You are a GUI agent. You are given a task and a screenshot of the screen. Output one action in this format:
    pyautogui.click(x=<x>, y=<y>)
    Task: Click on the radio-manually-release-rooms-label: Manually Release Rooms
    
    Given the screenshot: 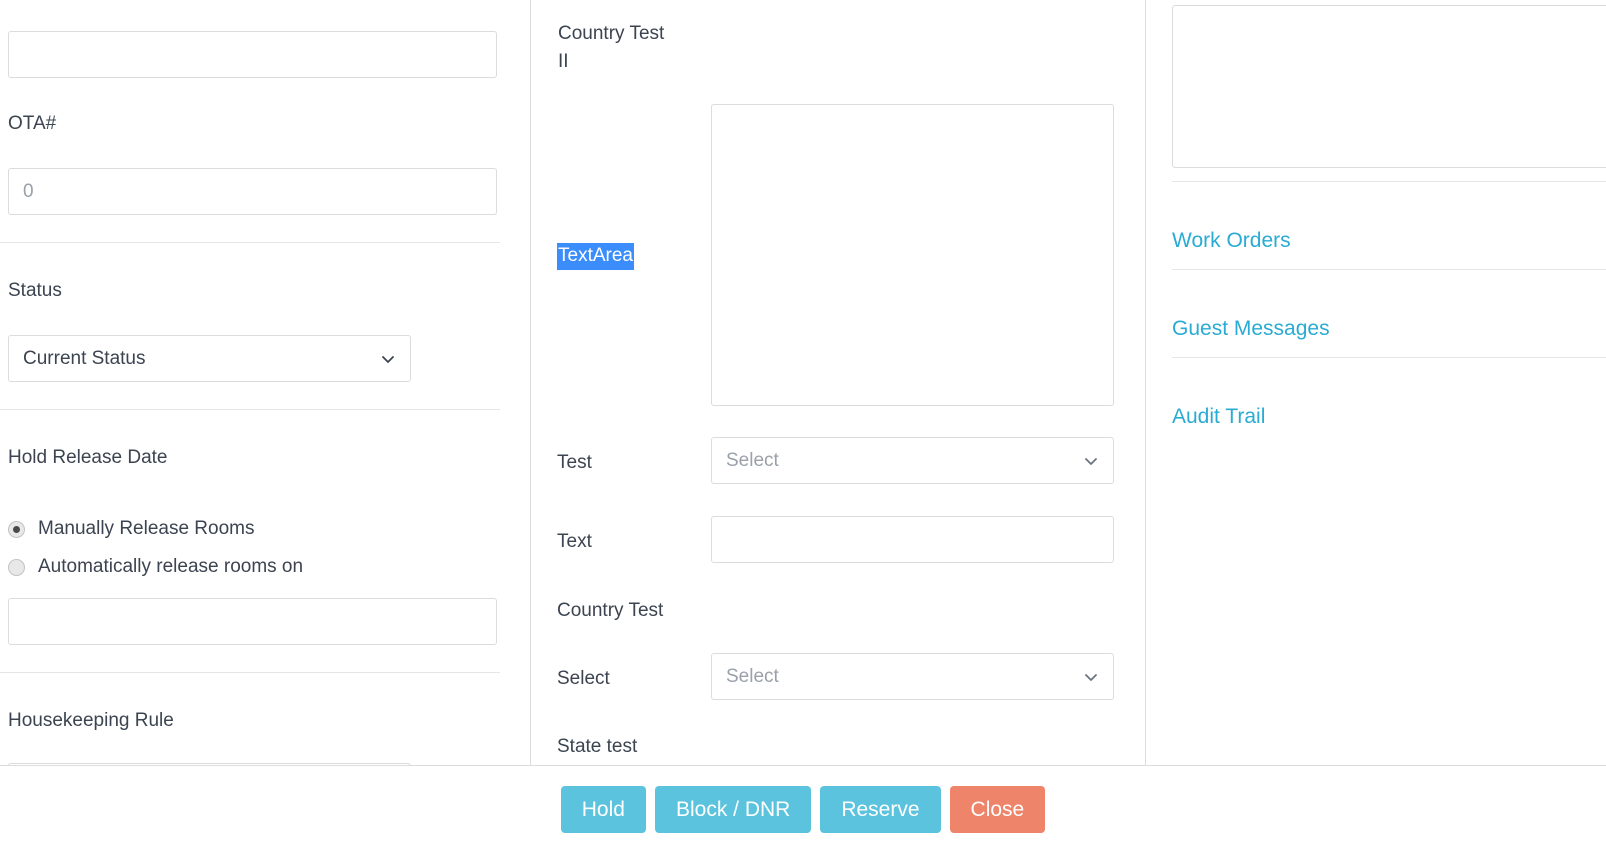 What is the action you would take?
    pyautogui.click(x=146, y=528)
    